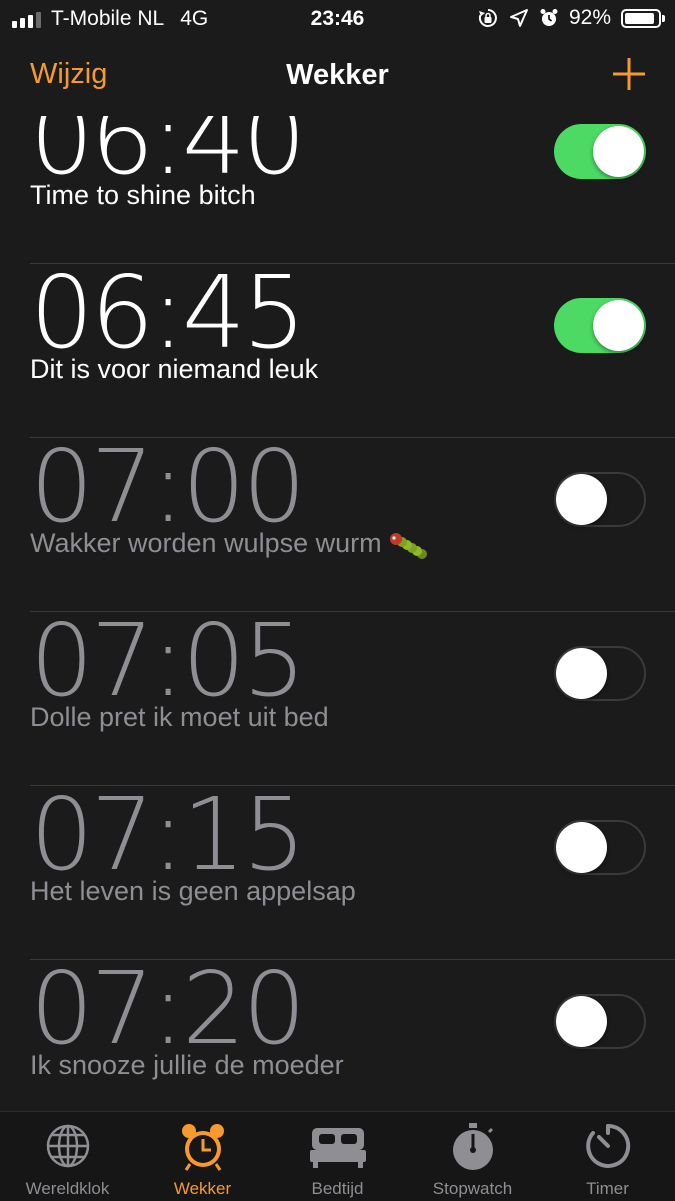 The height and width of the screenshot is (1201, 675). Describe the element at coordinates (589, 17) in the screenshot. I see `battery-percentage: 92%` at that location.